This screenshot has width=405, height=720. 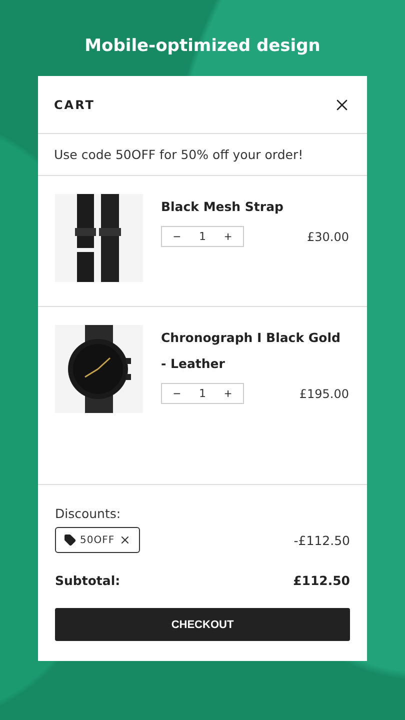 What do you see at coordinates (97, 540) in the screenshot?
I see `discount-code: 50OFF` at bounding box center [97, 540].